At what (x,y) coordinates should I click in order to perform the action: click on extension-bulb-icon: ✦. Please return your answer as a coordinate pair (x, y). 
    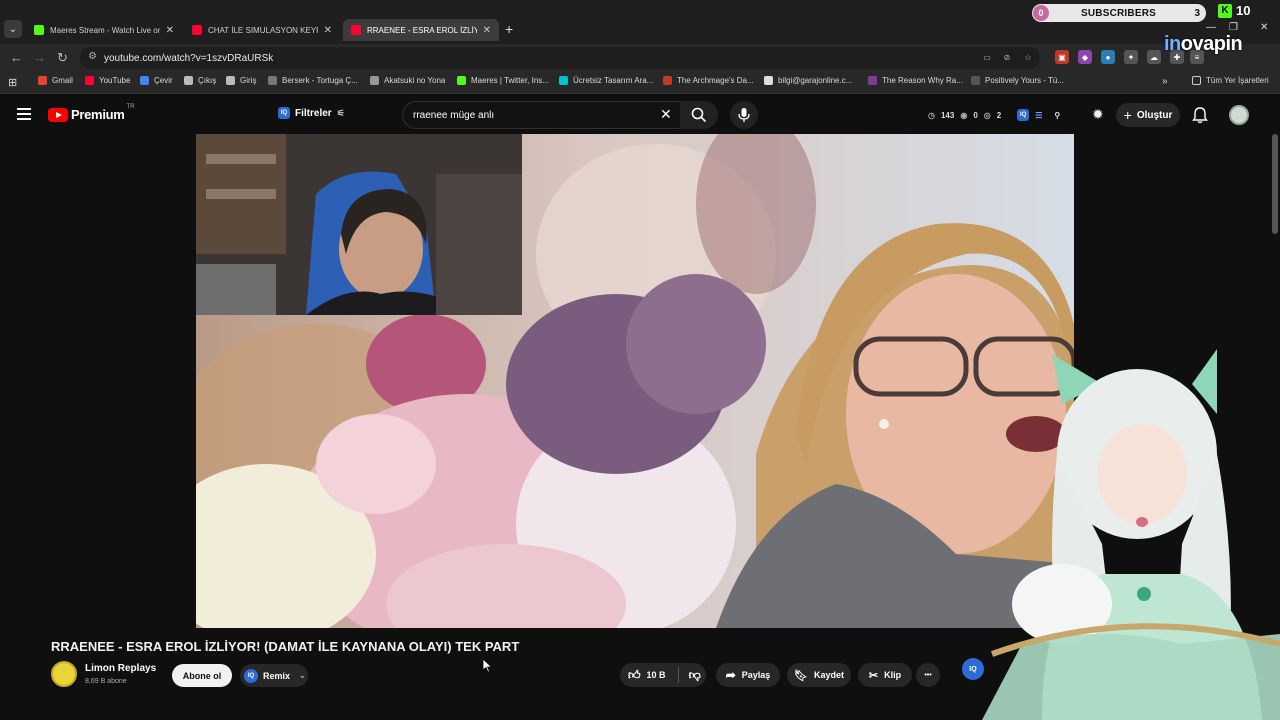
    Looking at the image, I should click on (1131, 57).